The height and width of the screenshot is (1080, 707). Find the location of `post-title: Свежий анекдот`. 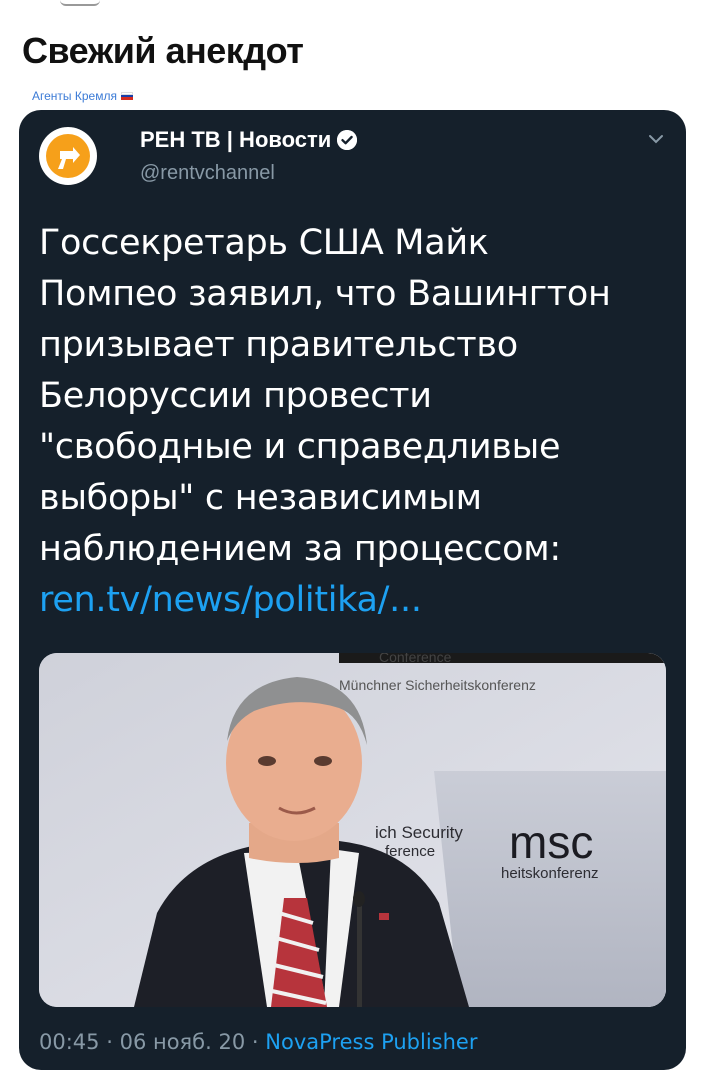

post-title: Свежий анекдот is located at coordinates (163, 50).